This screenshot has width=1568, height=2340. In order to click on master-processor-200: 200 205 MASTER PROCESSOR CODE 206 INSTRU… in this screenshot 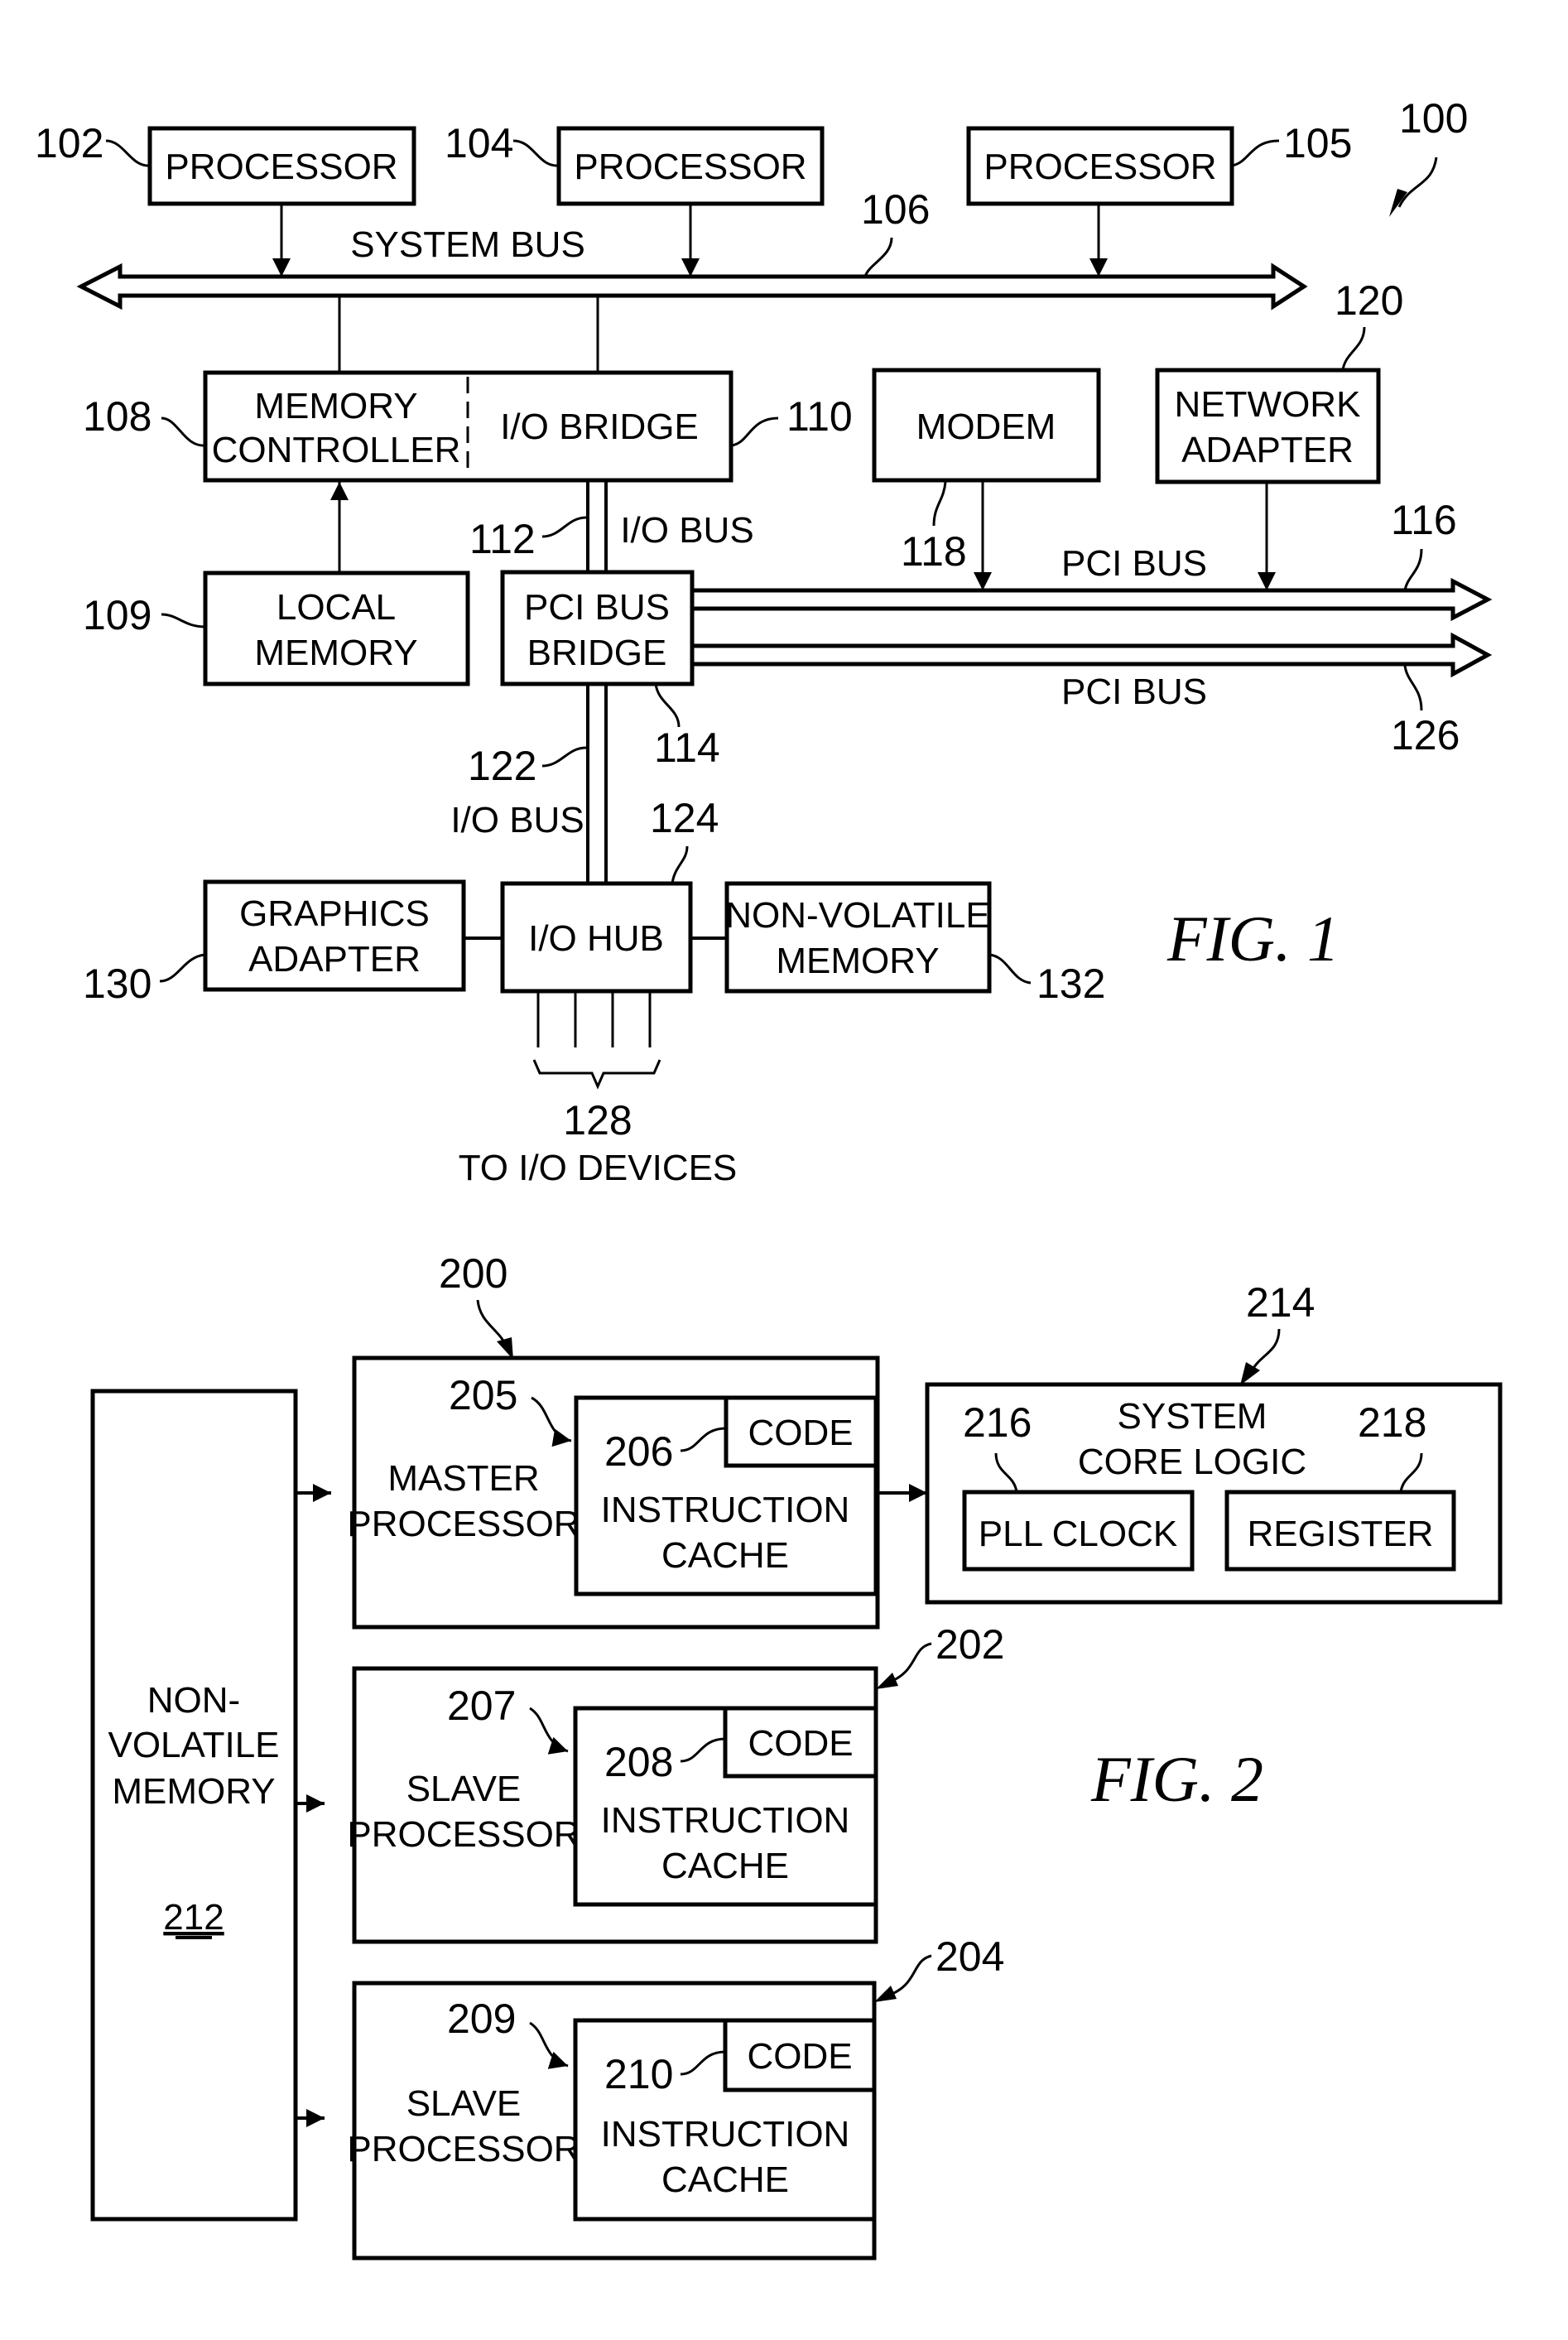, I will do `click(637, 1440)`.